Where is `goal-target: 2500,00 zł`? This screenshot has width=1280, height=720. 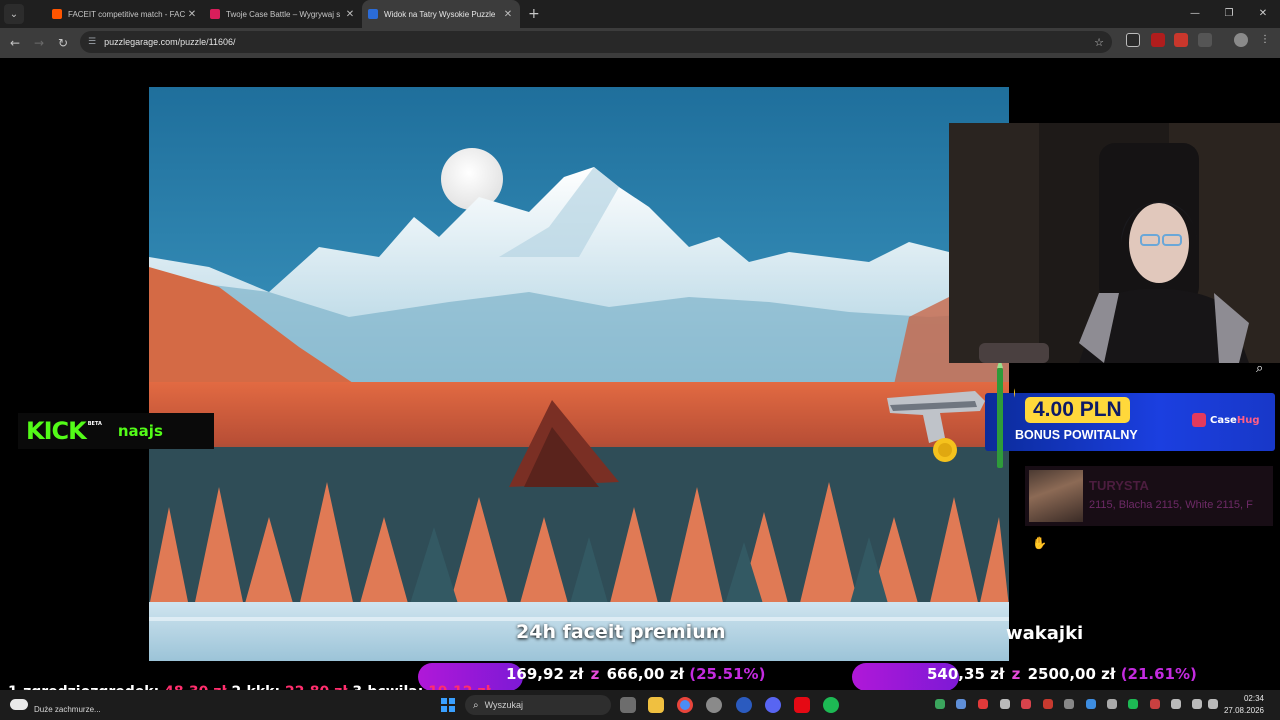
goal-target: 2500,00 zł is located at coordinates (1071, 674).